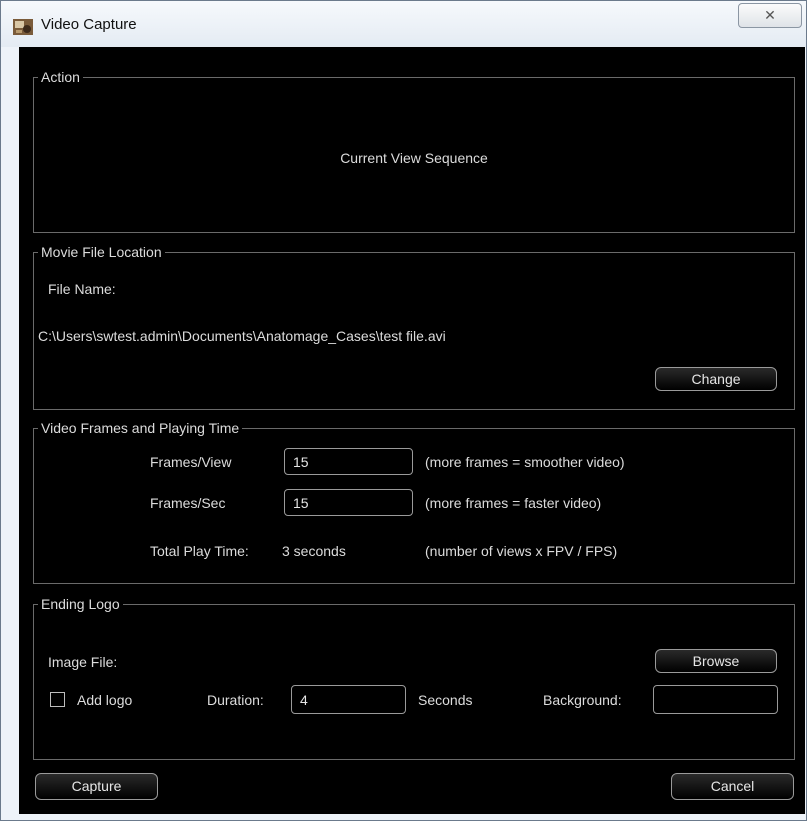  I want to click on total-play-time-label: Total Play Time:, so click(199, 551).